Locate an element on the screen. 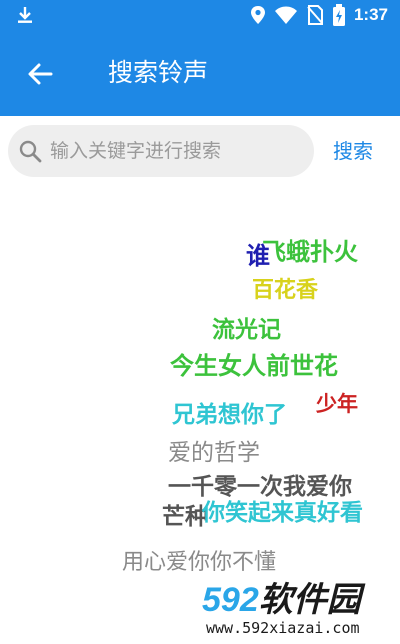 This screenshot has width=400, height=644. app-bar: 搜索铃声 is located at coordinates (200, 73).